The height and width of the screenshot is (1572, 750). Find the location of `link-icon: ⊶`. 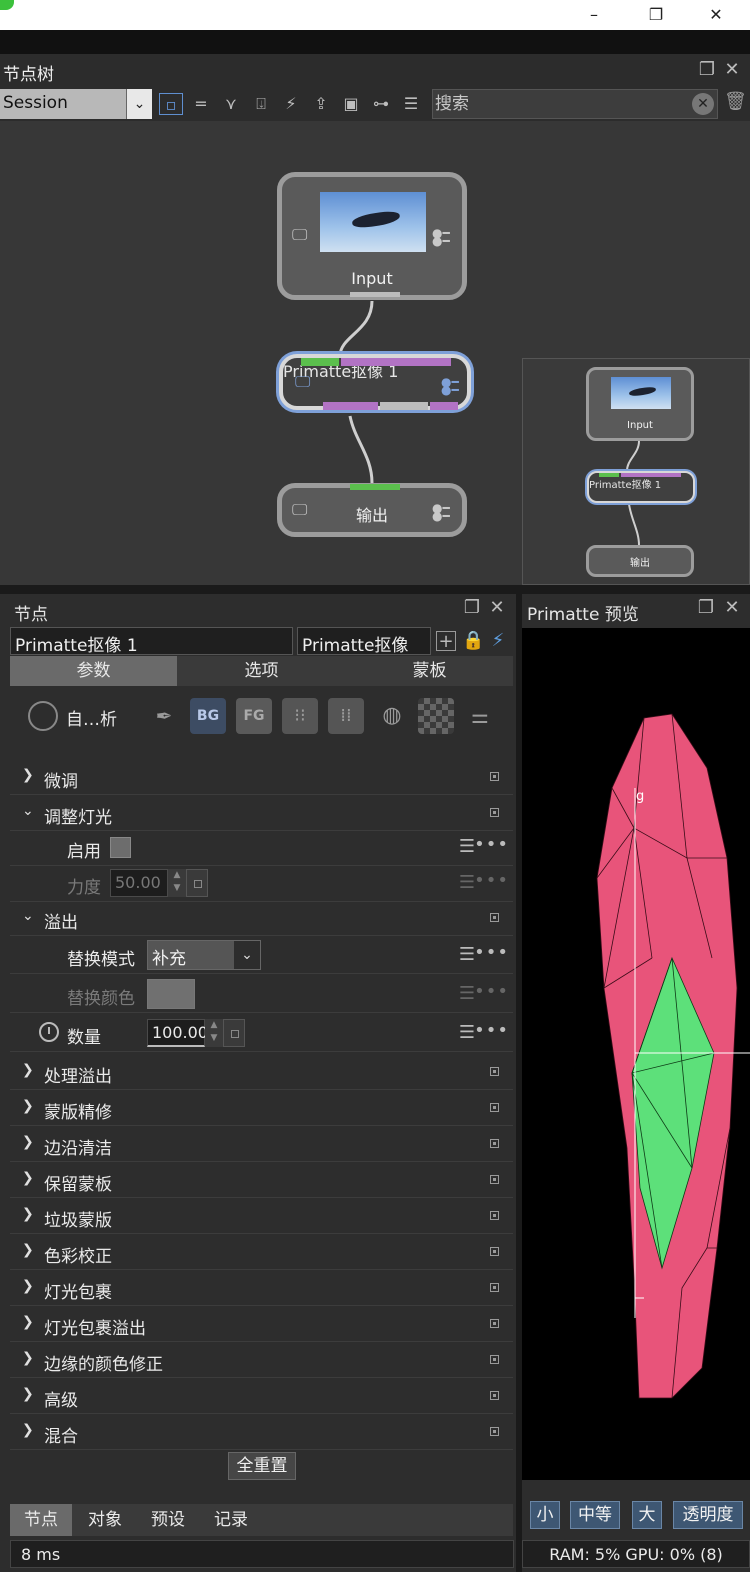

link-icon: ⊶ is located at coordinates (381, 104).